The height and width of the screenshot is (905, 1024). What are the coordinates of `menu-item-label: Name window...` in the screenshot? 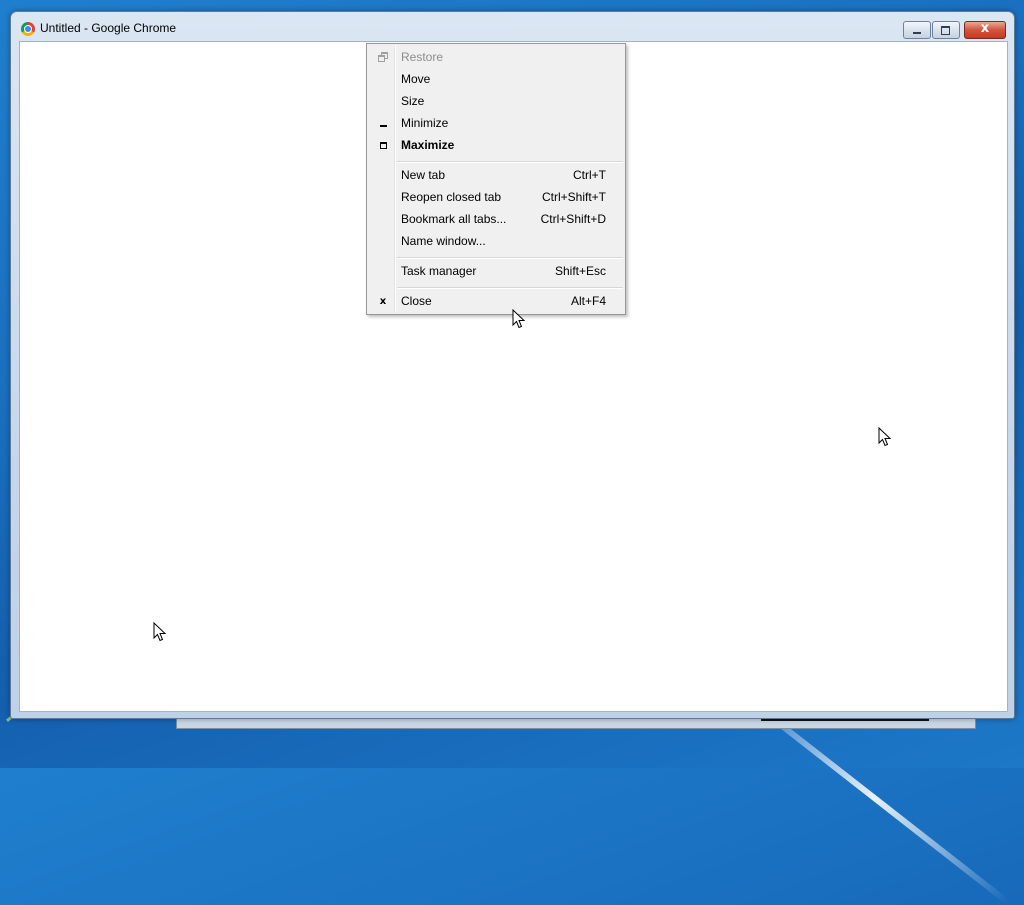 It's located at (443, 241).